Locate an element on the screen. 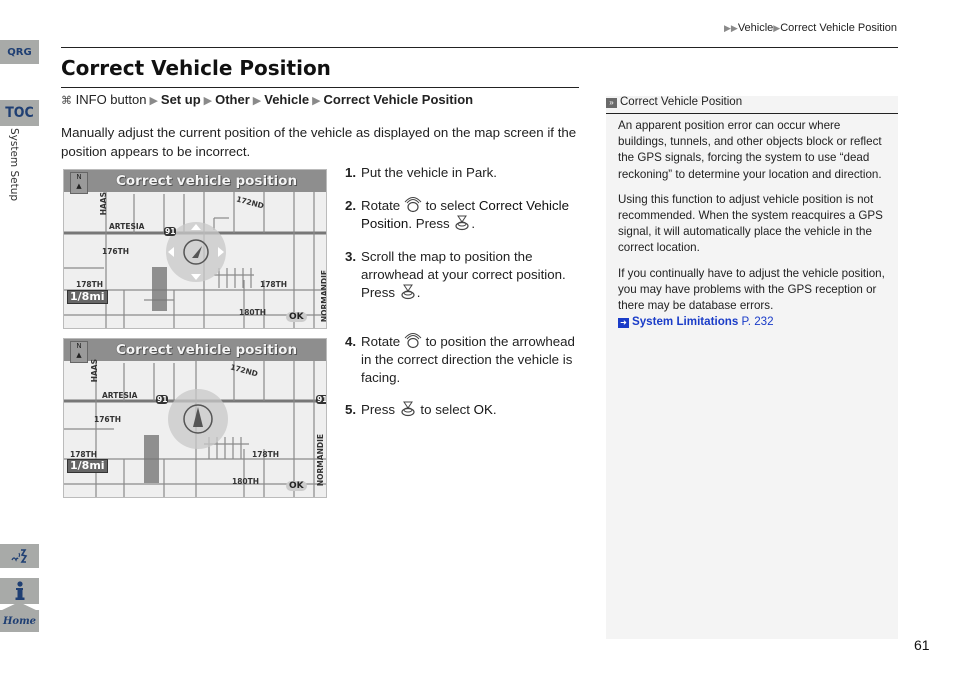  step-target: OK is located at coordinates (483, 409).